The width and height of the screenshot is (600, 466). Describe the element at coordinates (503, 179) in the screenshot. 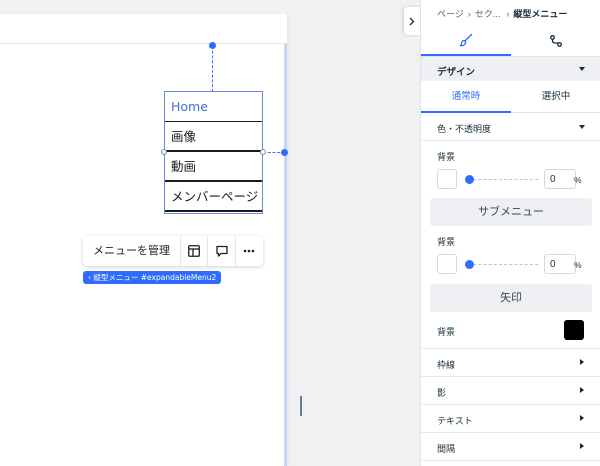

I see `opacity-slider-track` at that location.